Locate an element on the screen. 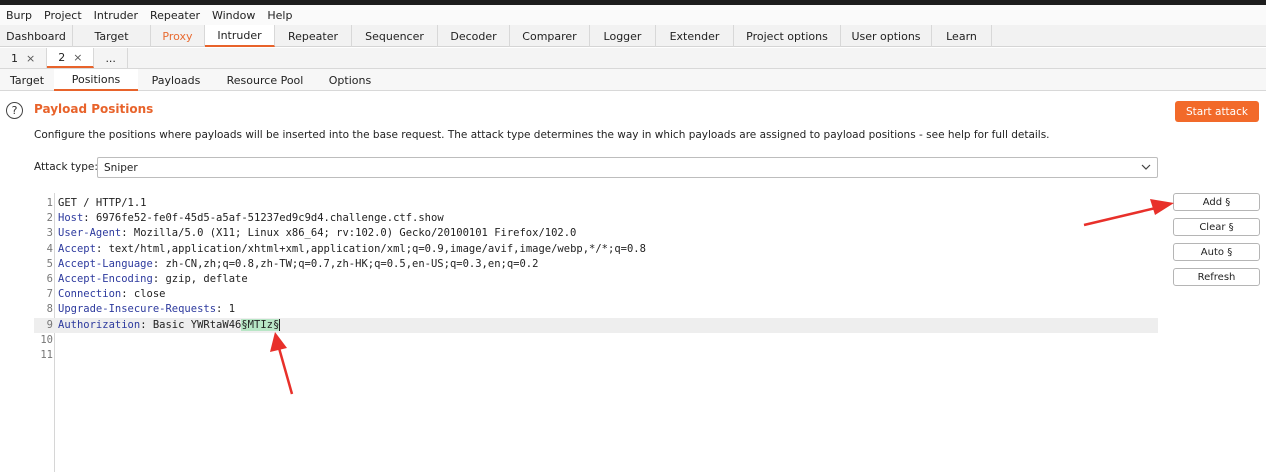 This screenshot has width=1266, height=472. line-number: 9 is located at coordinates (49, 324).